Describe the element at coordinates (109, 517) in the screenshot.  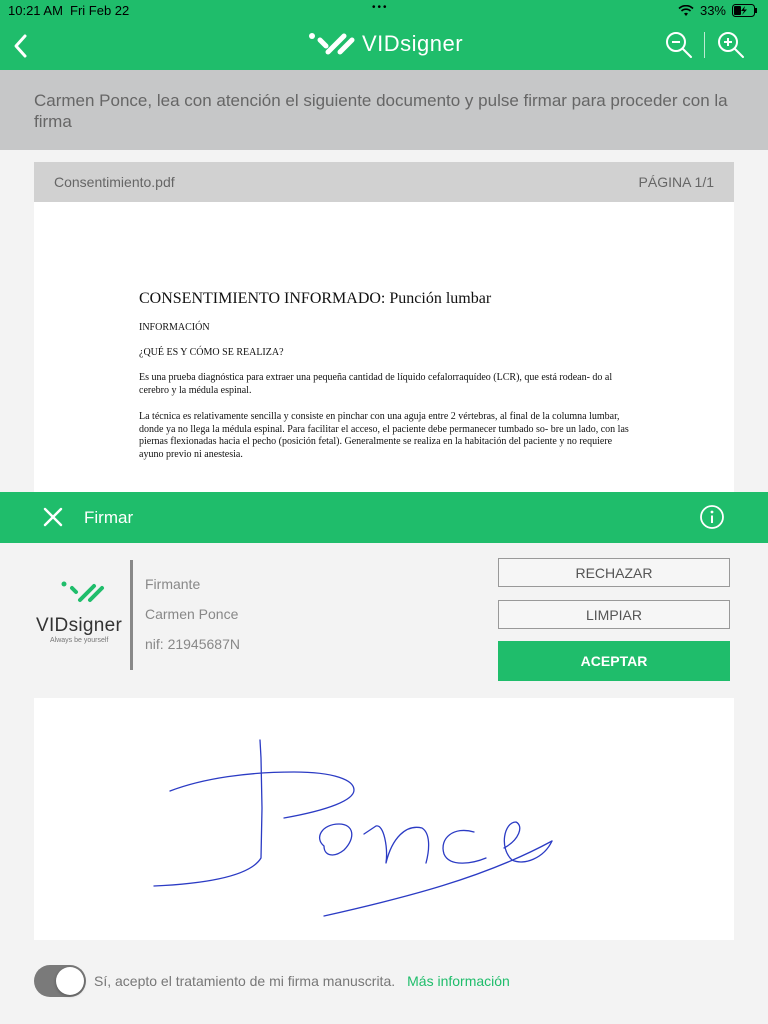
I see `sign-panel-title: Firmar` at that location.